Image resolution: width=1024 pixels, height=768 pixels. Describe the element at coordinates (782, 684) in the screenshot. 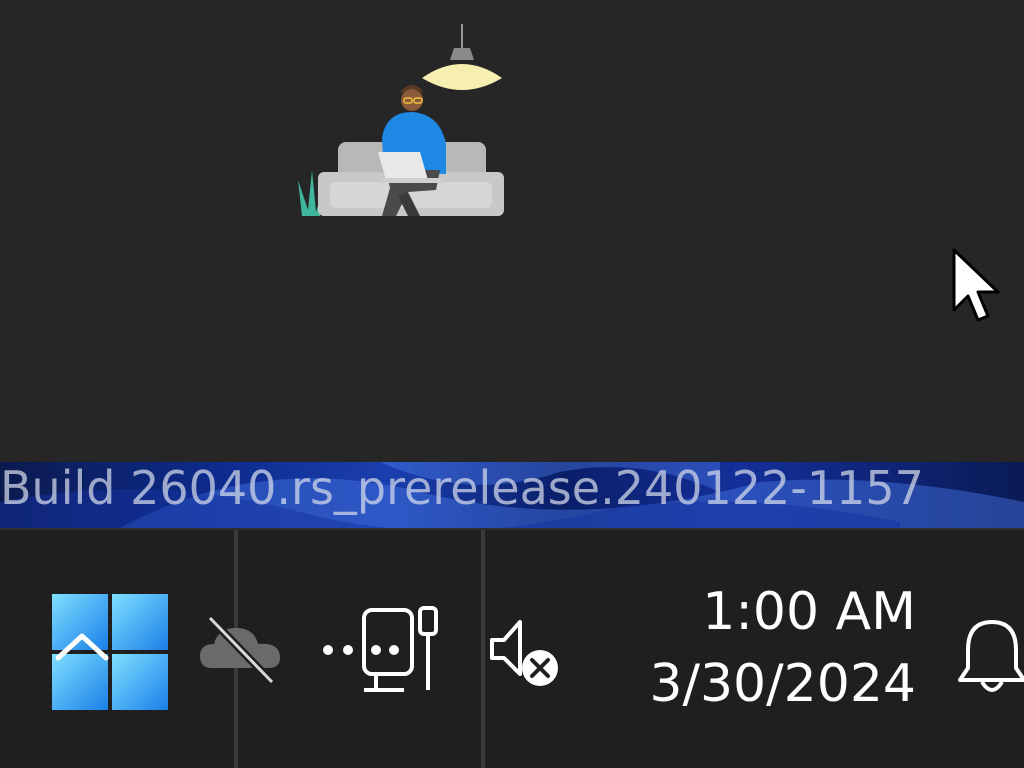

I see `clock-date: 3/30/2024` at that location.